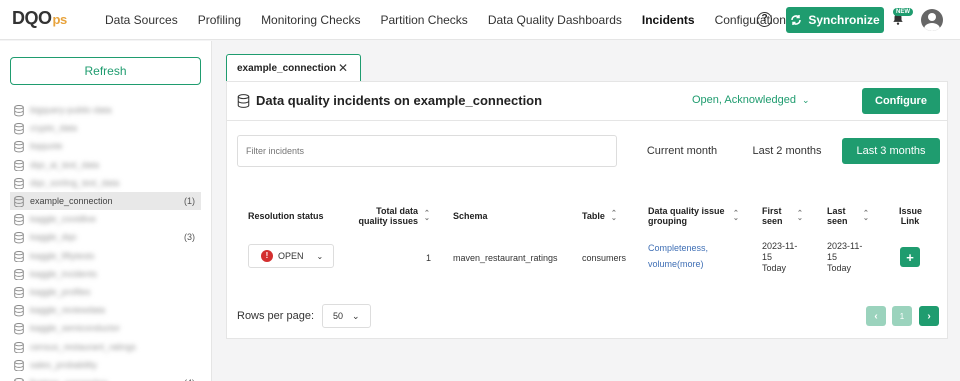 The height and width of the screenshot is (381, 960). I want to click on column-header-resolution-status: Resolution status, so click(286, 216).